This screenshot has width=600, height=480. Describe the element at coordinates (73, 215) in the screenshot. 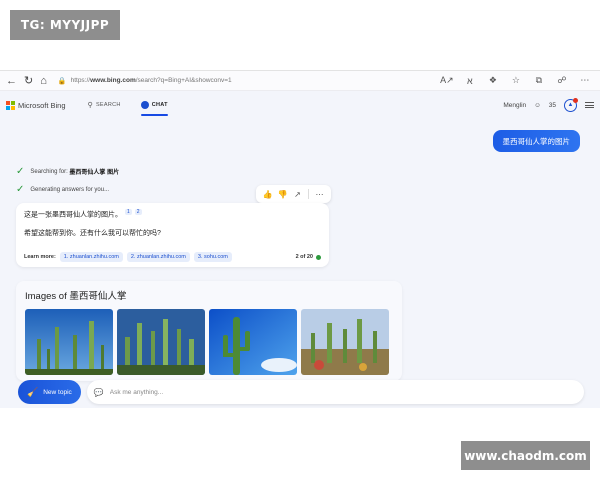

I see `answer-text-1: 这是一张墨西哥仙人掌的图片。` at that location.